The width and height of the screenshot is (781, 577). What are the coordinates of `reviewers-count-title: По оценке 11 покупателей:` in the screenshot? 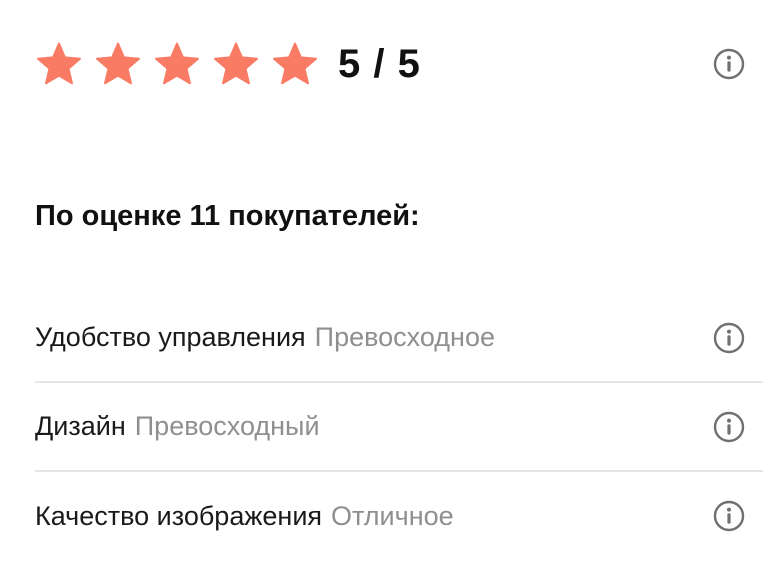 It's located at (227, 216).